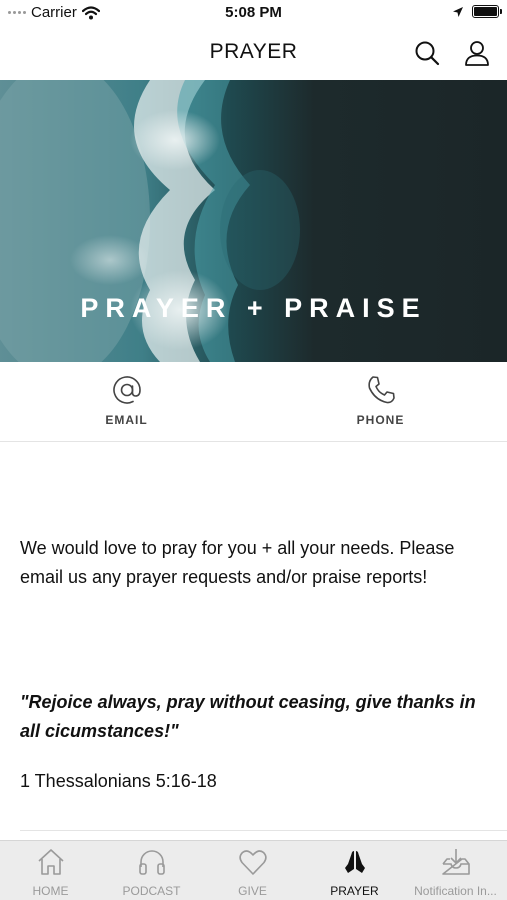 The image size is (507, 900). I want to click on at-sign-icon, so click(127, 390).